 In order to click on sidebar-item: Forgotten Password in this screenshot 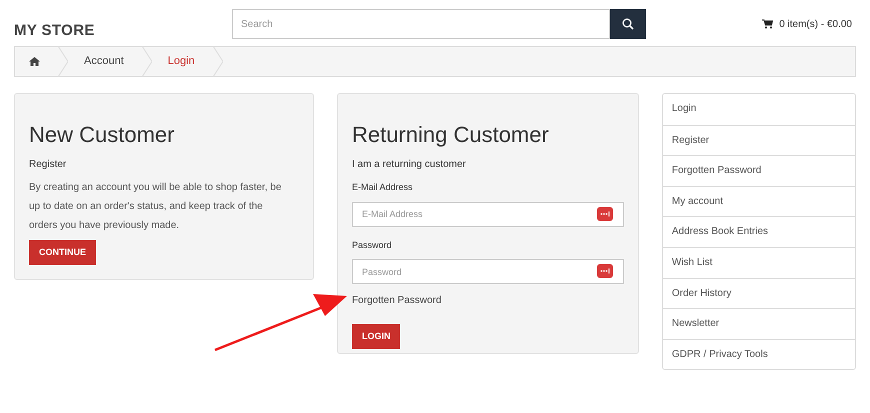, I will do `click(758, 170)`.